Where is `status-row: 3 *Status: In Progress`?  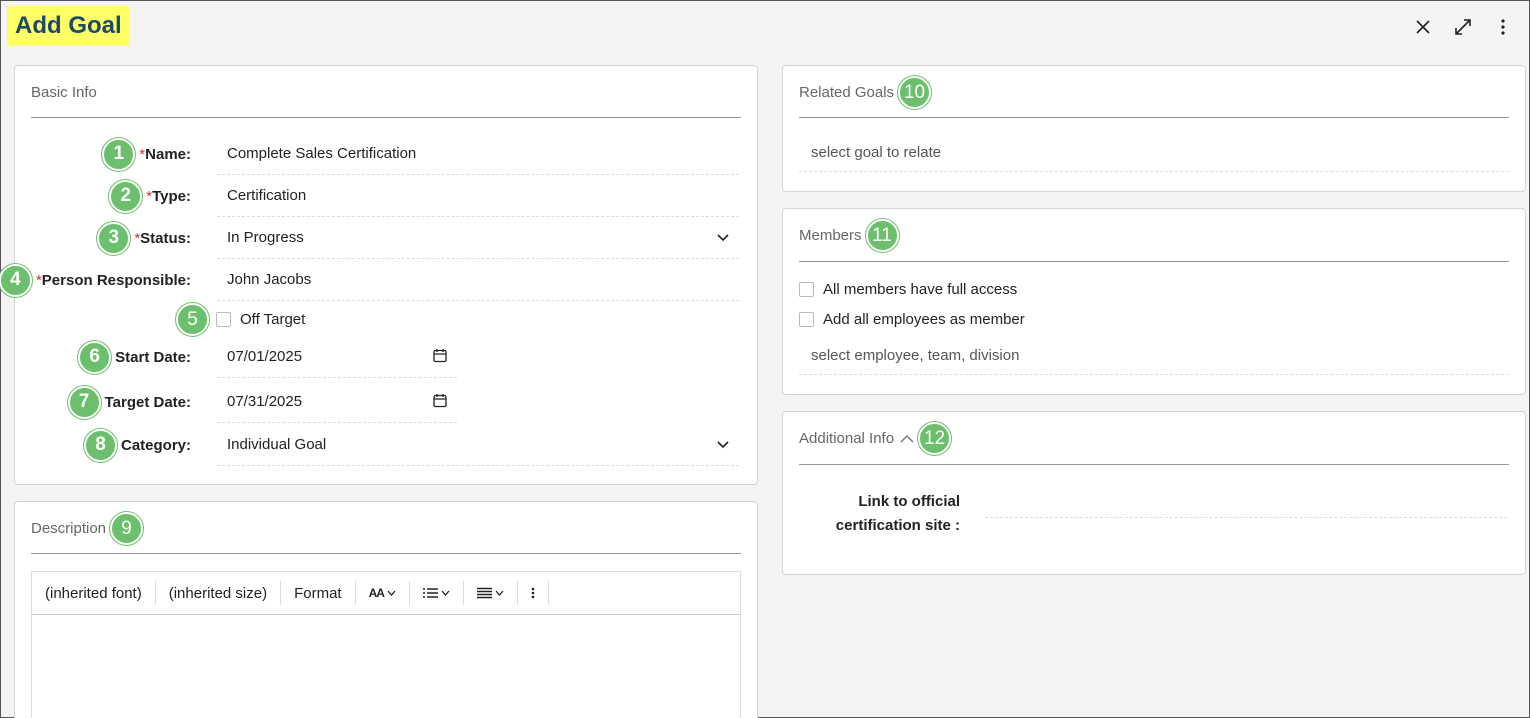 status-row: 3 *Status: In Progress is located at coordinates (386, 238).